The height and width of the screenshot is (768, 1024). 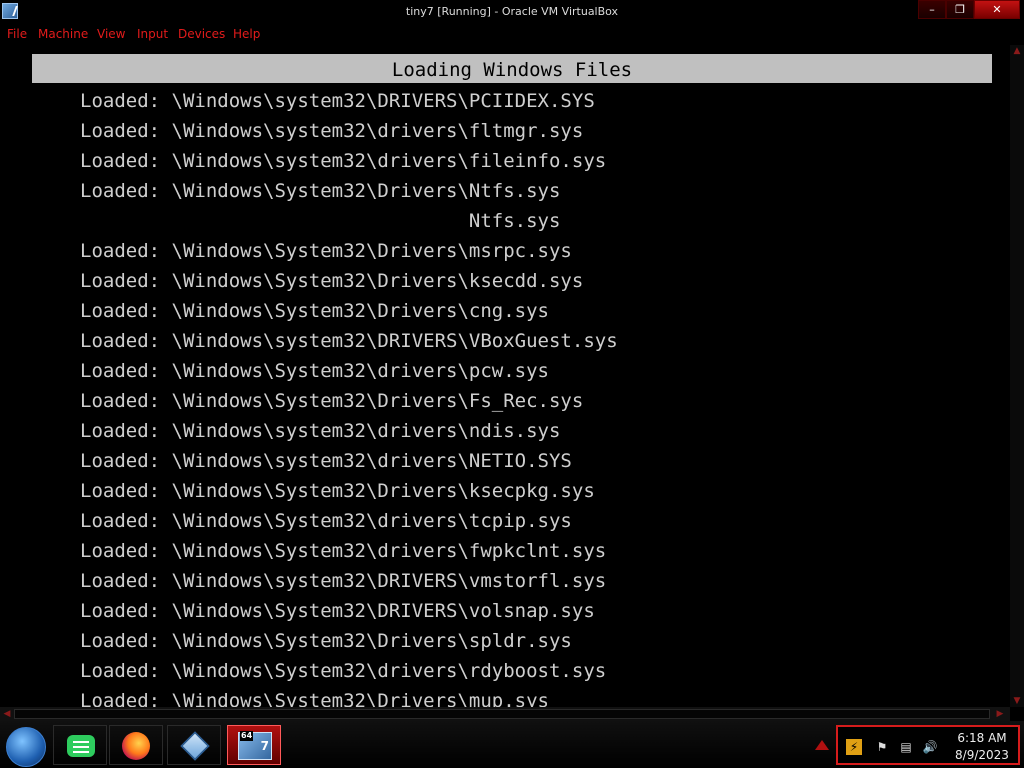 I want to click on vm-number: 7, so click(x=264, y=746).